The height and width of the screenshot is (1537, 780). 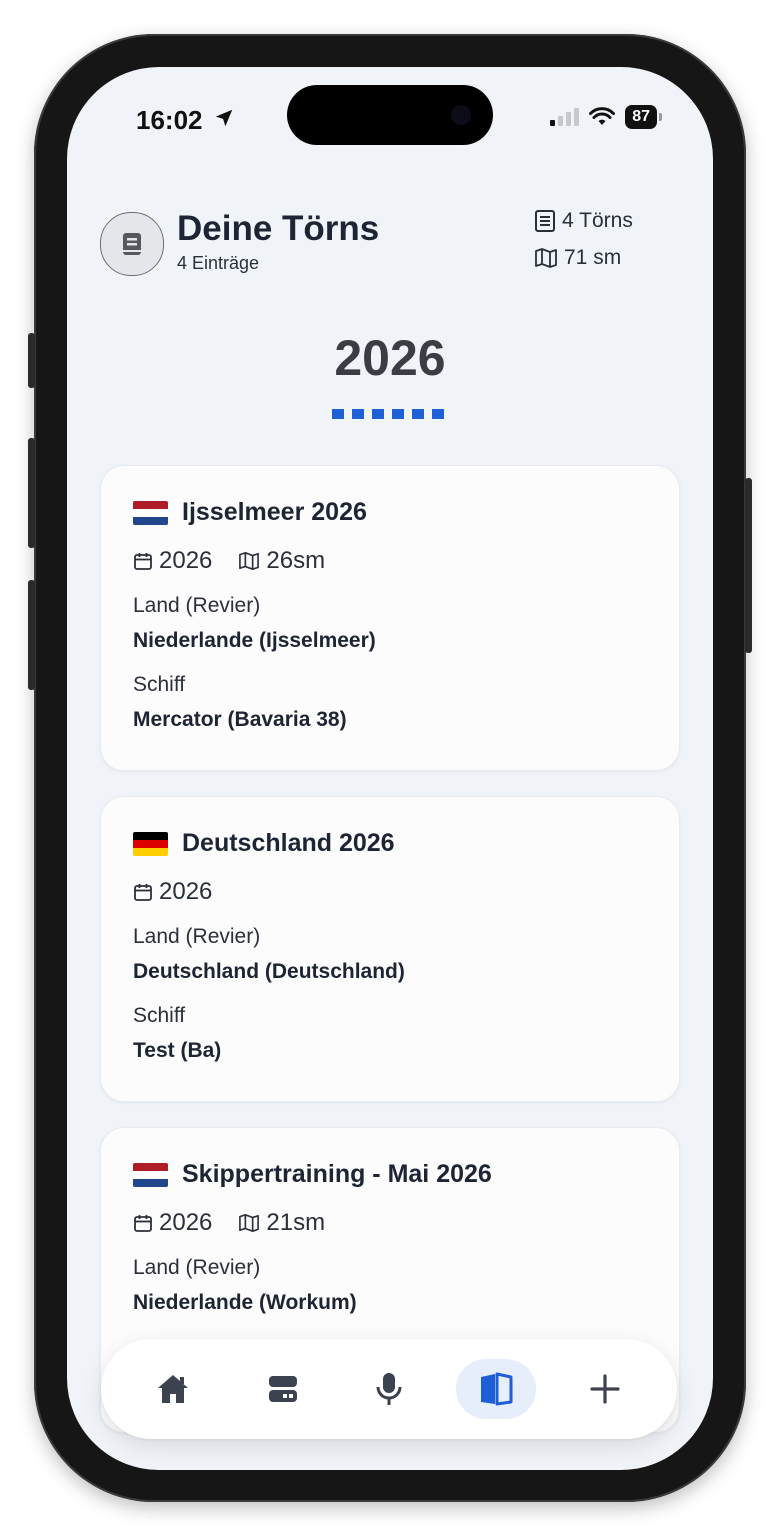 I want to click on ship-value: Mercator (Bavaria 38), so click(x=240, y=719).